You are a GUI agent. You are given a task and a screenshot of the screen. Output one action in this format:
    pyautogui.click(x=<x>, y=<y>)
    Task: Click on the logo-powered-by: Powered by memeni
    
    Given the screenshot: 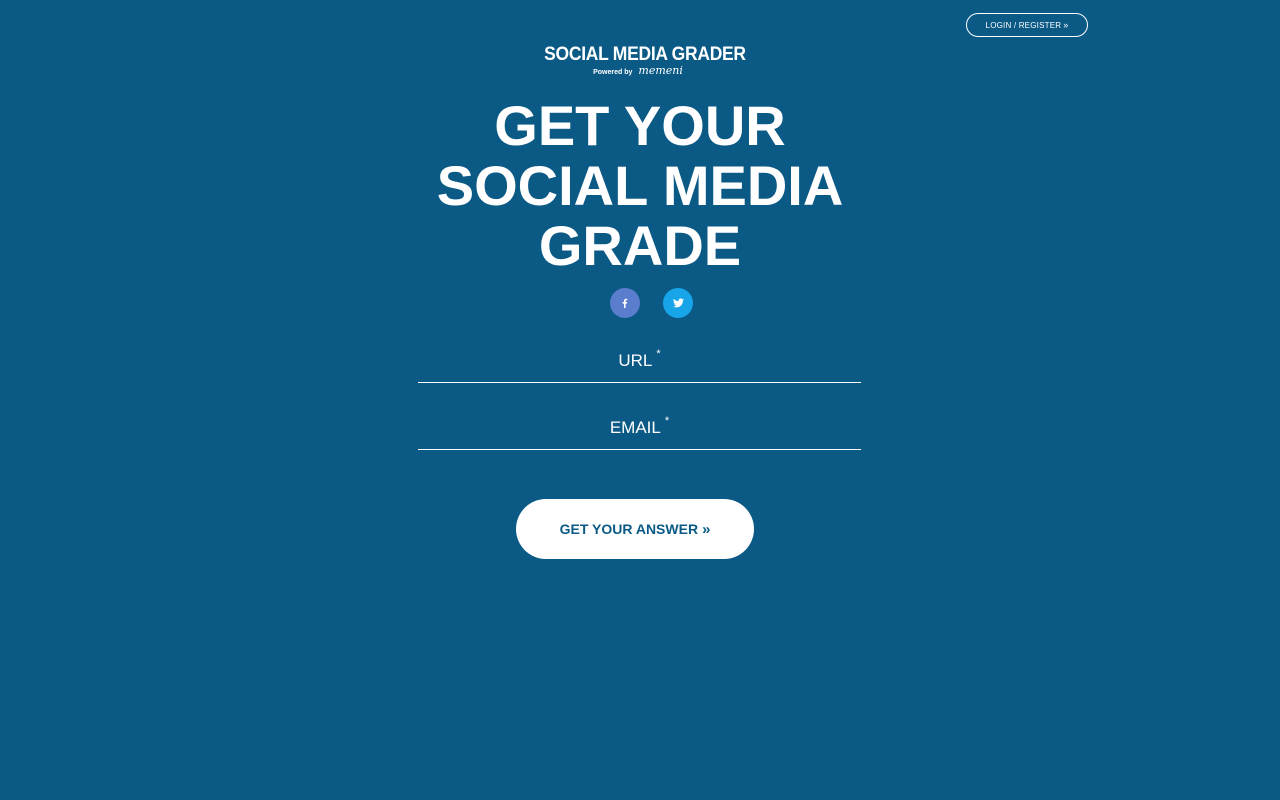 What is the action you would take?
    pyautogui.click(x=638, y=71)
    